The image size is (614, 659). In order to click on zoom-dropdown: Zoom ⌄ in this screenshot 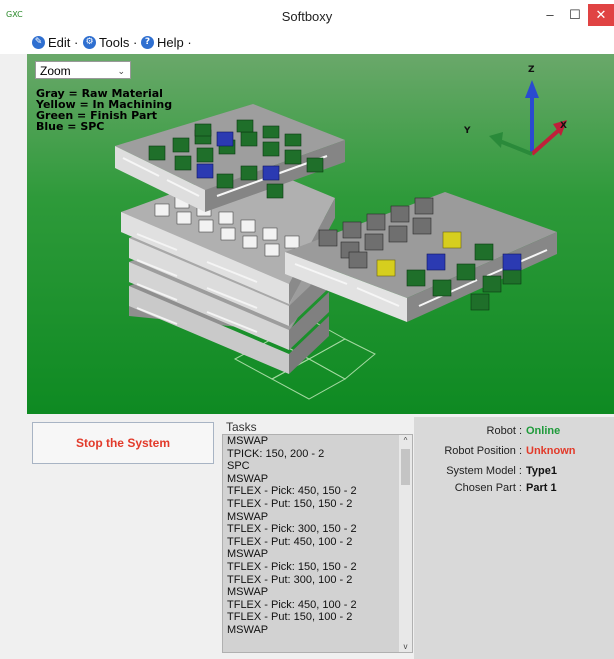, I will do `click(83, 70)`.